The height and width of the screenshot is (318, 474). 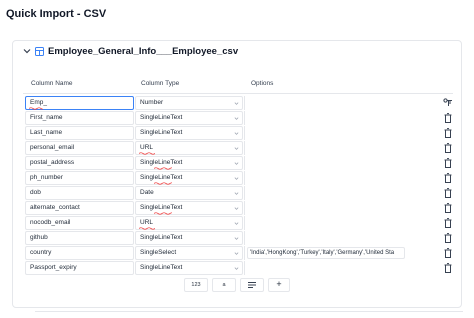 What do you see at coordinates (262, 83) in the screenshot?
I see `header-options: Options` at bounding box center [262, 83].